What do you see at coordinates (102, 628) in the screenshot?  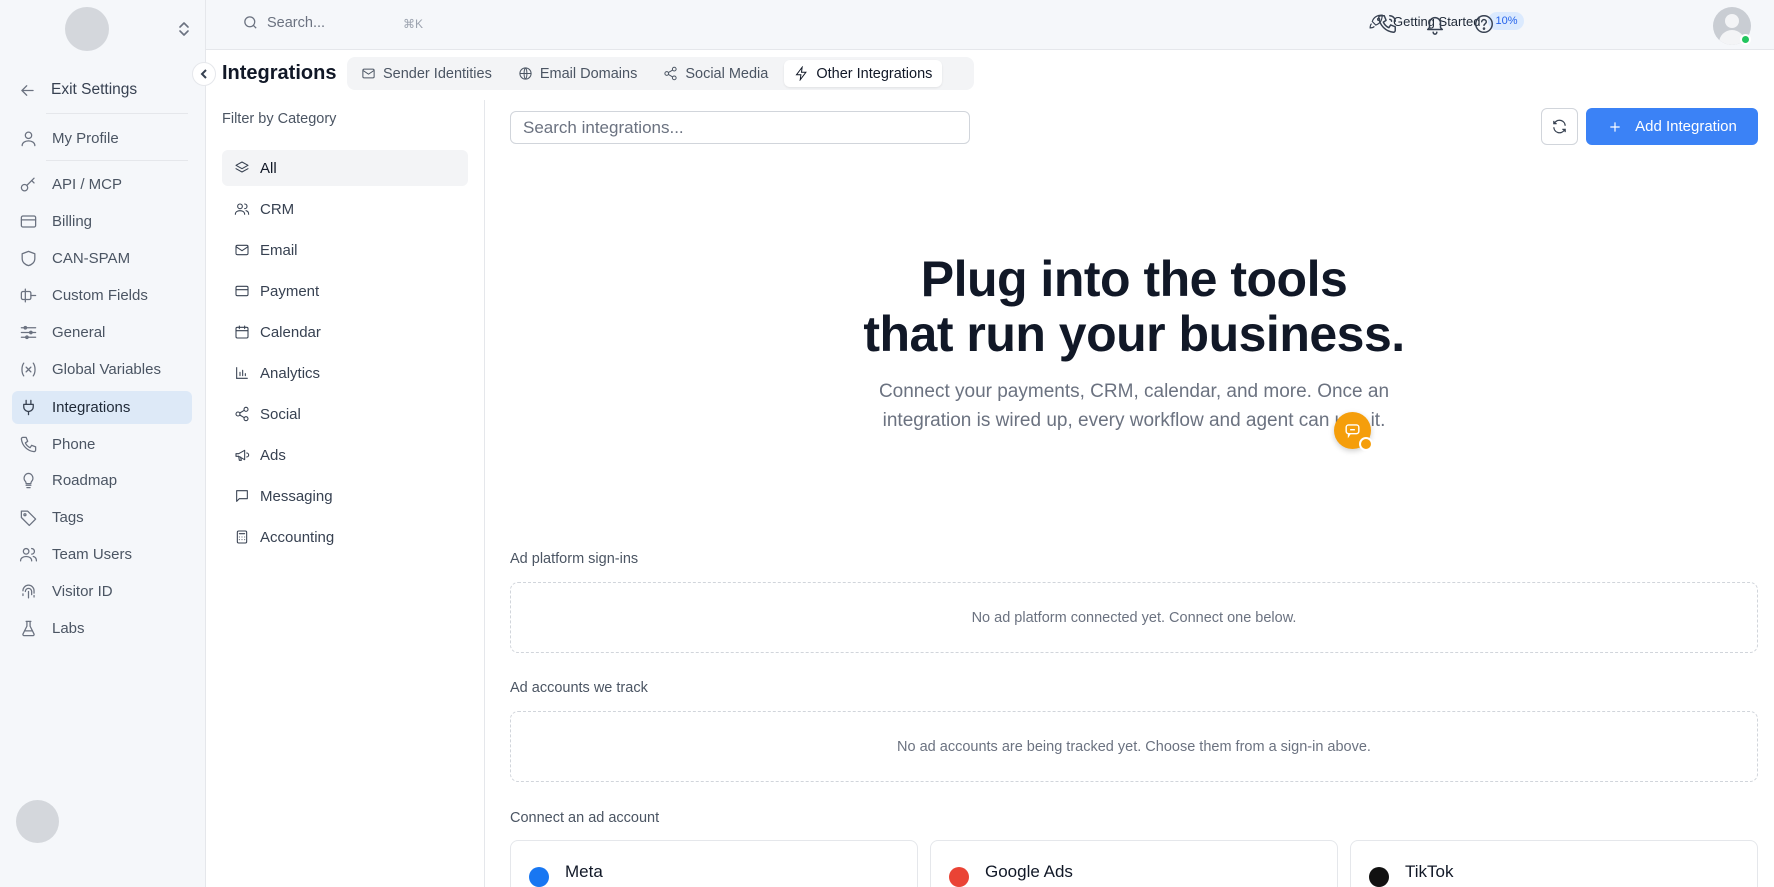 I see `sidebar-item-labs: Labs` at bounding box center [102, 628].